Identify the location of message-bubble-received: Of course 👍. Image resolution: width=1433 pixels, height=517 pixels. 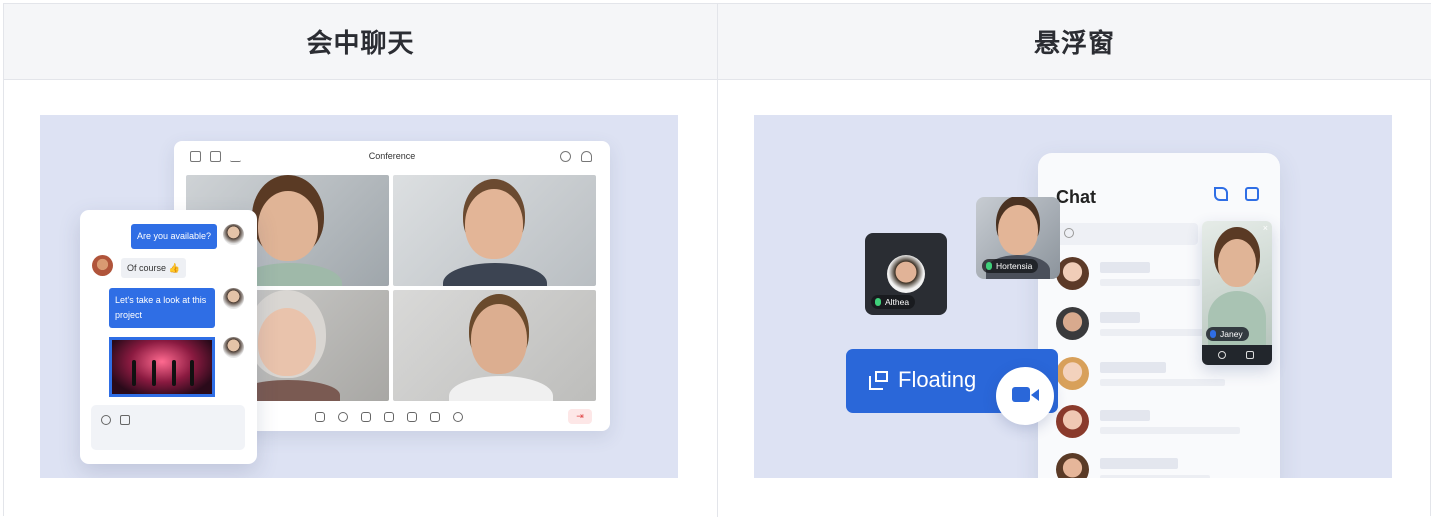
(153, 268).